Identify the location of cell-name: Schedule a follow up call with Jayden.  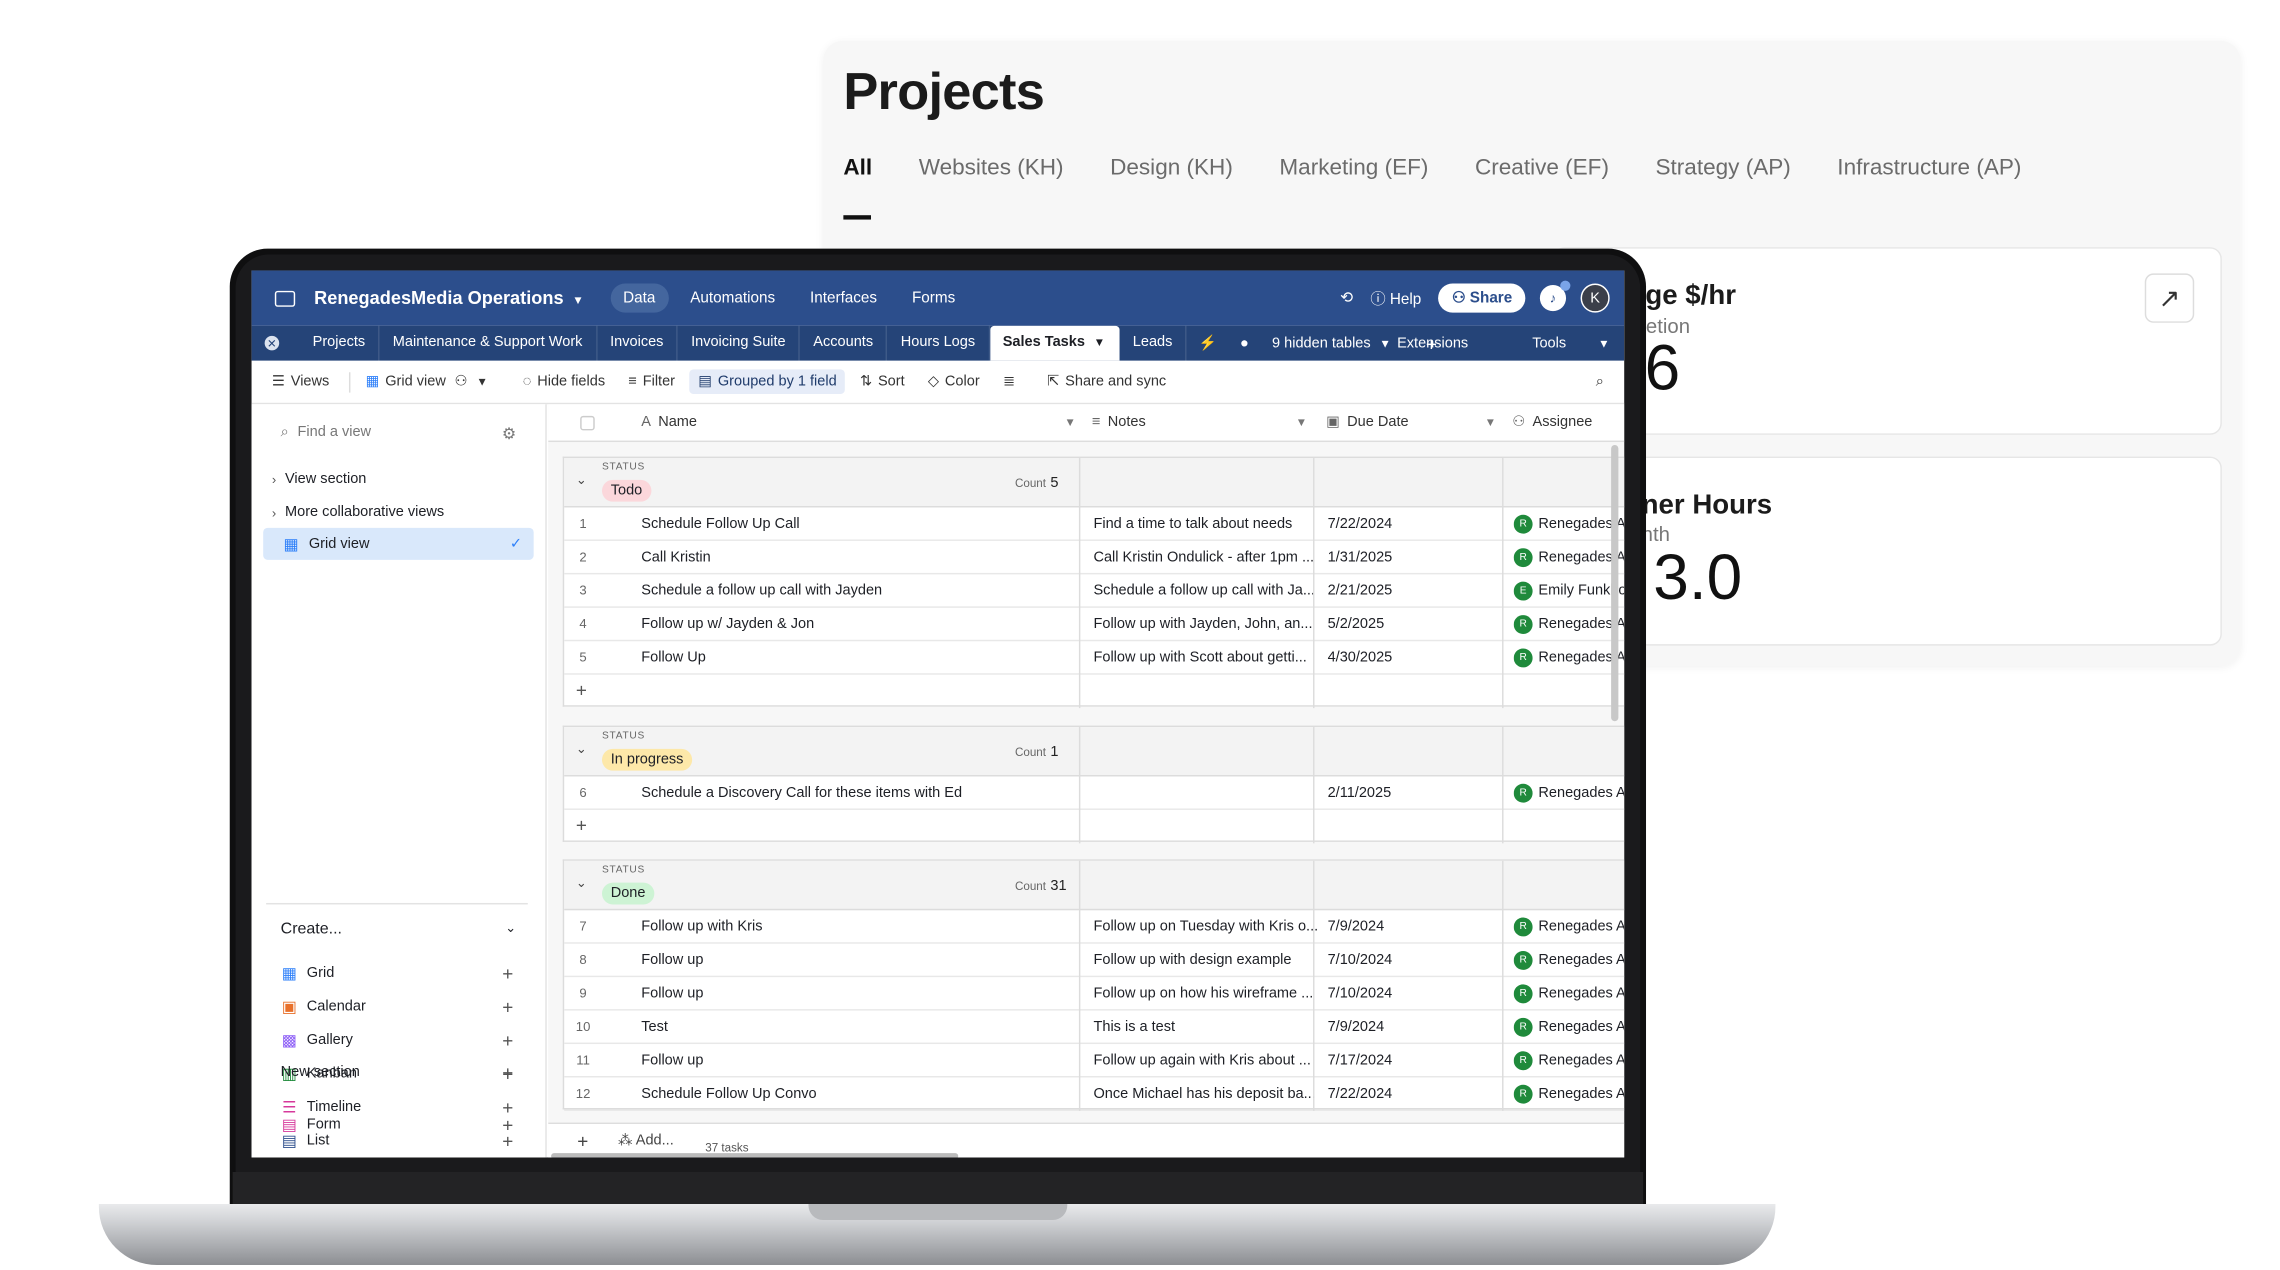
(859, 590).